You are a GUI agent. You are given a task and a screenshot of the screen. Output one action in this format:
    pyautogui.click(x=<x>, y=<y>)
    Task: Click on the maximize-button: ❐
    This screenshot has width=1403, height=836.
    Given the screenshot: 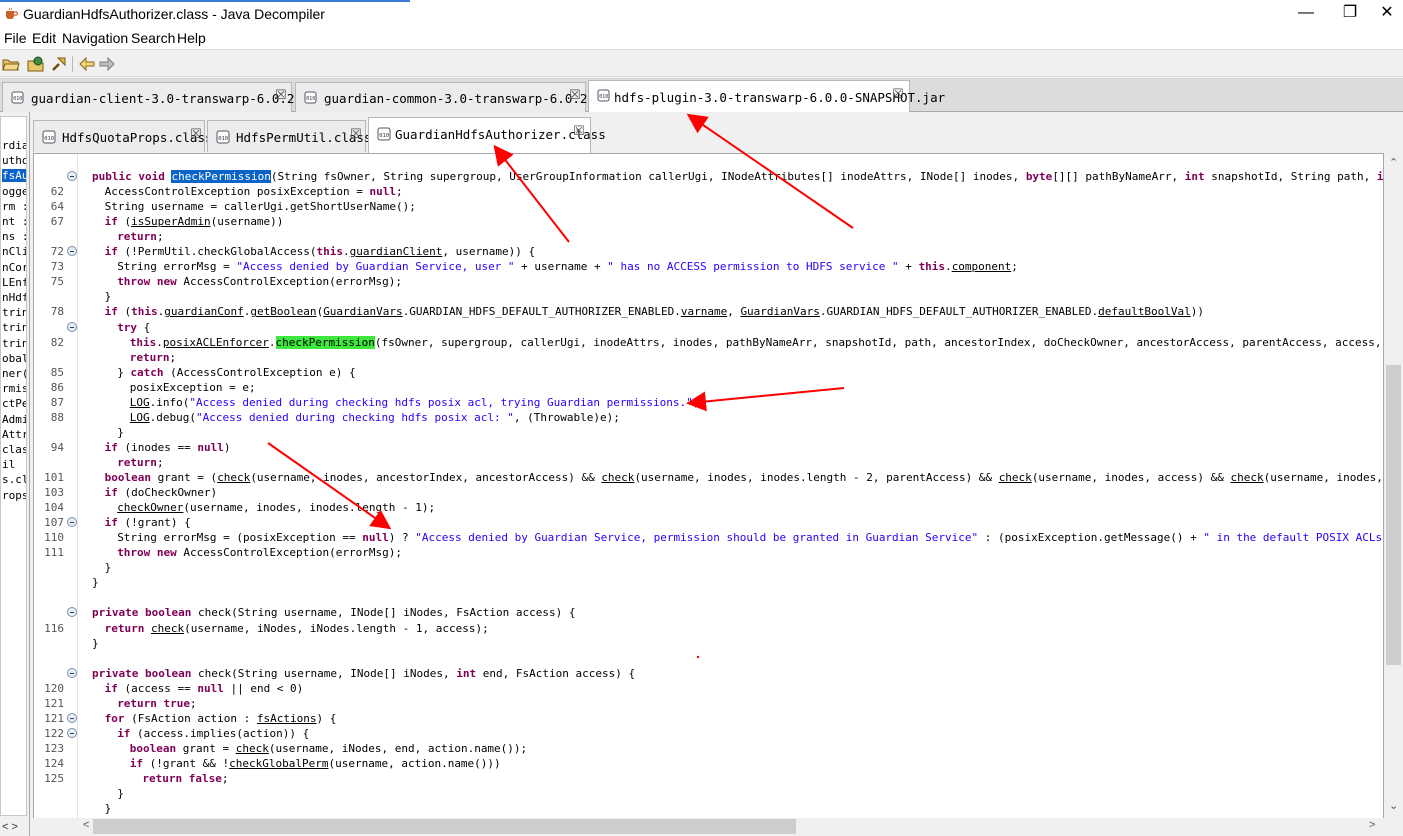 What is the action you would take?
    pyautogui.click(x=1350, y=14)
    